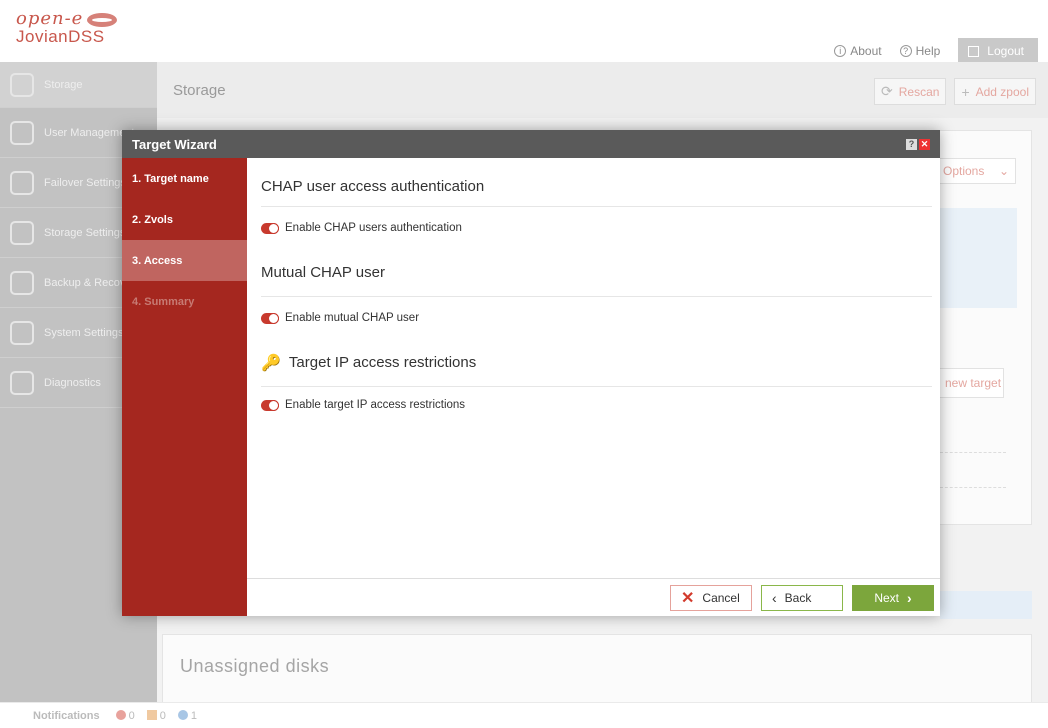 The height and width of the screenshot is (728, 1048). I want to click on mutual-chap-section-title: Mutual CHAP user, so click(596, 273).